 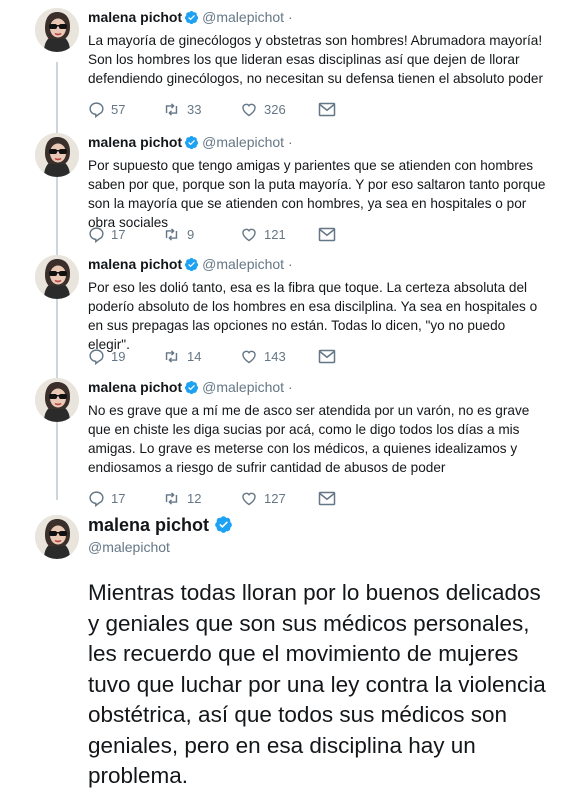 I want to click on retweet-button: 33, so click(x=181, y=109).